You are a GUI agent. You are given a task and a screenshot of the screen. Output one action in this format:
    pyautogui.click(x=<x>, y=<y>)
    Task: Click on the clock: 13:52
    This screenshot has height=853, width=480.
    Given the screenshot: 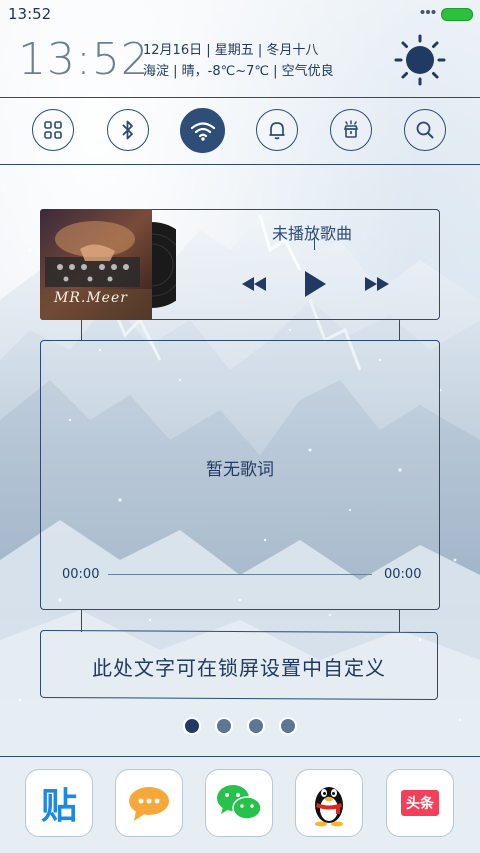 What is the action you would take?
    pyautogui.click(x=84, y=59)
    